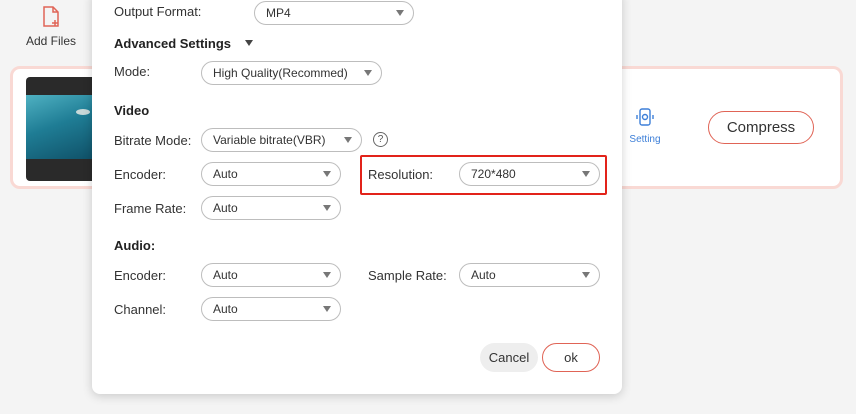 The height and width of the screenshot is (414, 856). Describe the element at coordinates (225, 208) in the screenshot. I see `frame-rate-value: Auto` at that location.